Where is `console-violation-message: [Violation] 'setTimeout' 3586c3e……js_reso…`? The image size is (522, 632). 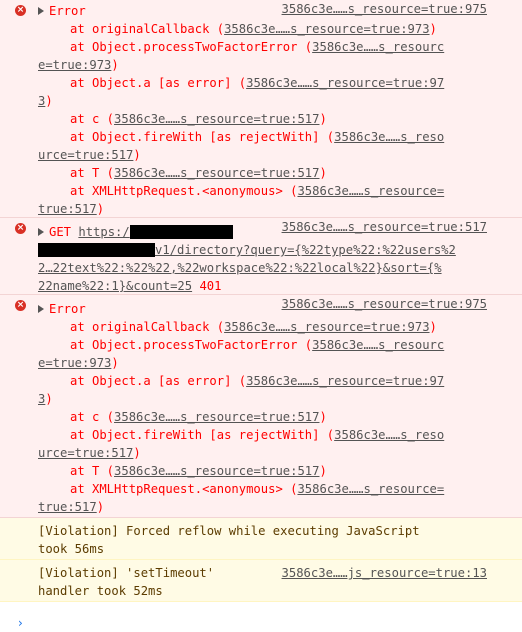
console-violation-message: [Violation] 'setTimeout' 3586c3e……js_reso… is located at coordinates (261, 581).